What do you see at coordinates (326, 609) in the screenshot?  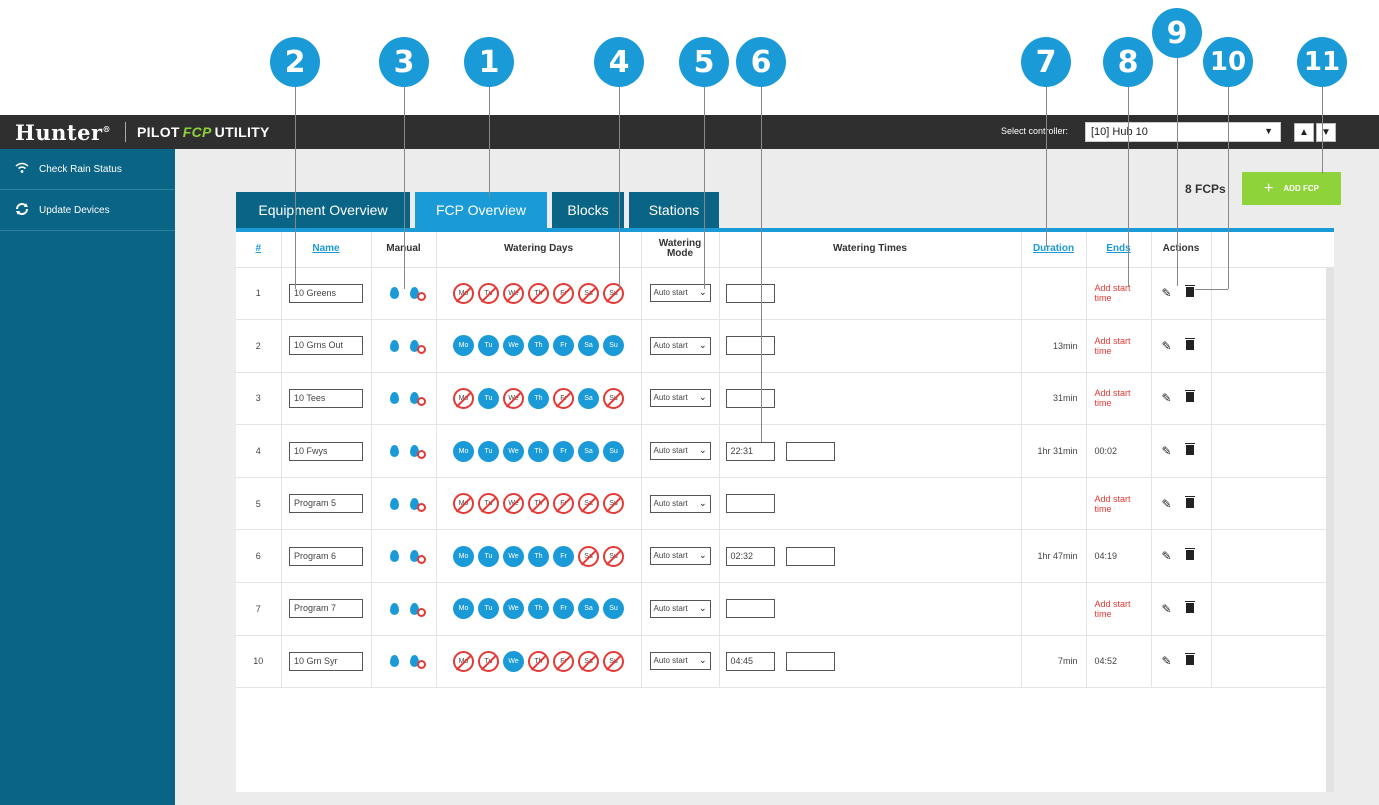 I see `fcp-name-input: Program 7` at bounding box center [326, 609].